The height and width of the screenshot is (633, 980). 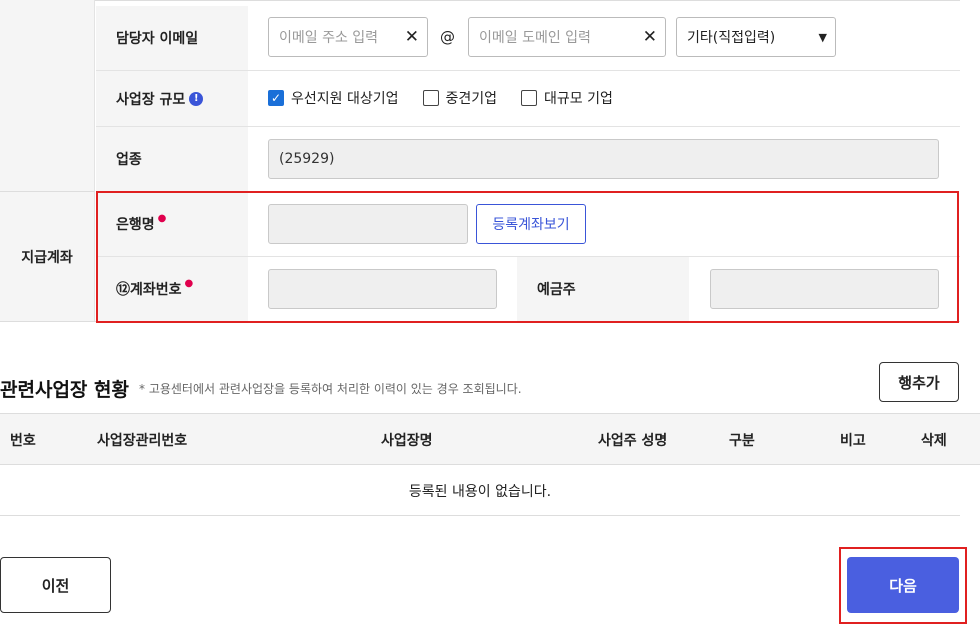 What do you see at coordinates (172, 38) in the screenshot?
I see `email-label: 담당자 이메일` at bounding box center [172, 38].